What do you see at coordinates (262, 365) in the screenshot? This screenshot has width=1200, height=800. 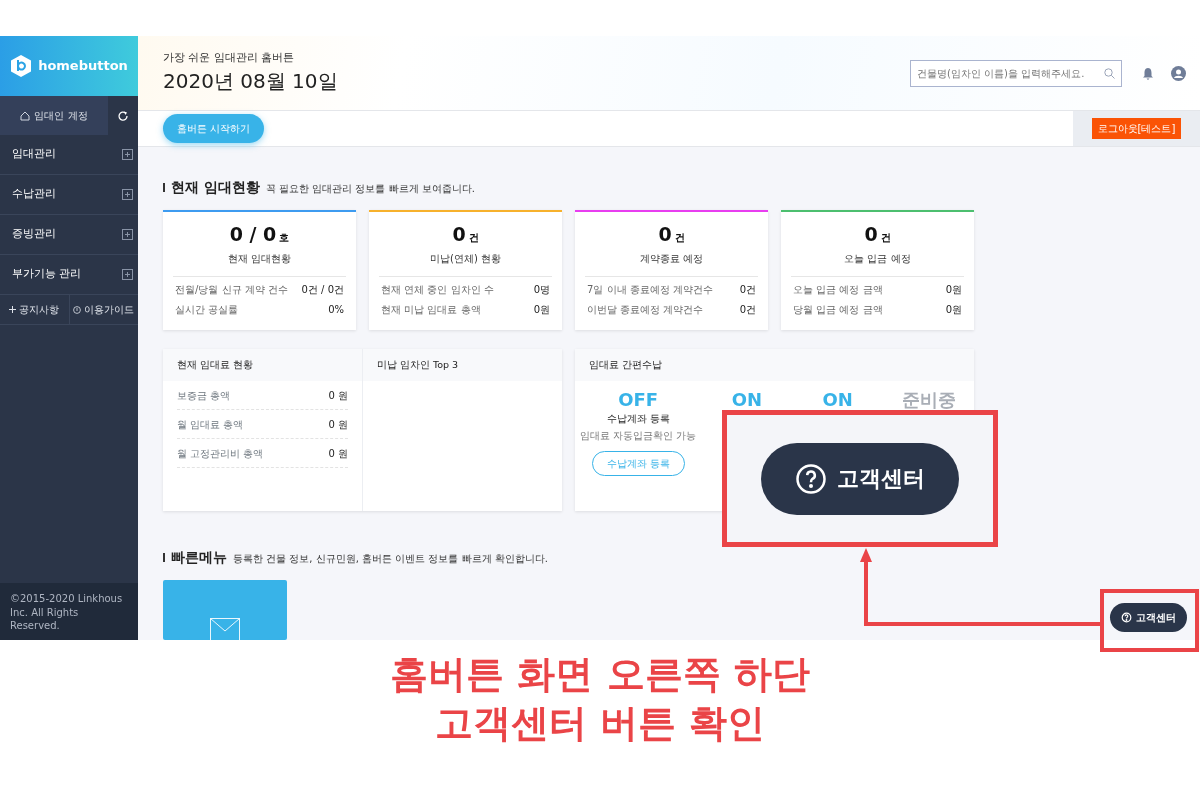 I see `panel-title: 현재 임대료 현황` at bounding box center [262, 365].